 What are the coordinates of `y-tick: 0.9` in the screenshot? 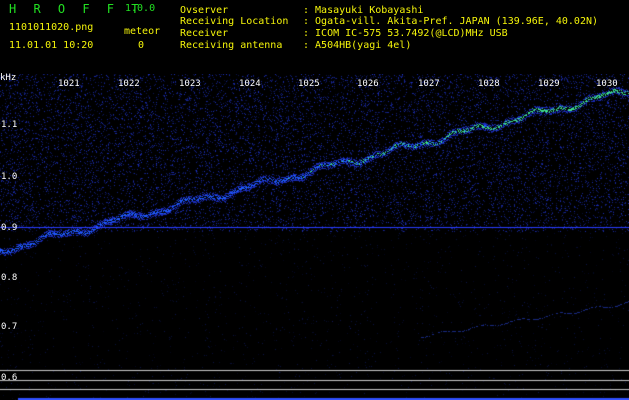 It's located at (9, 228).